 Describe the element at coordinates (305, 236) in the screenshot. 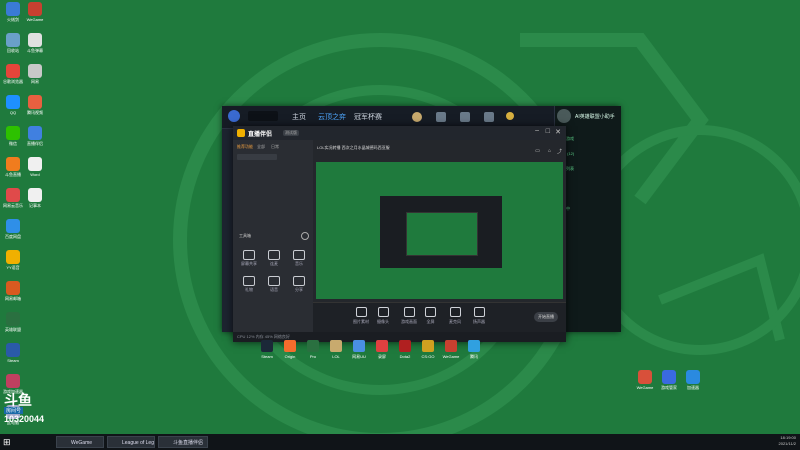

I see `settings-icon` at that location.